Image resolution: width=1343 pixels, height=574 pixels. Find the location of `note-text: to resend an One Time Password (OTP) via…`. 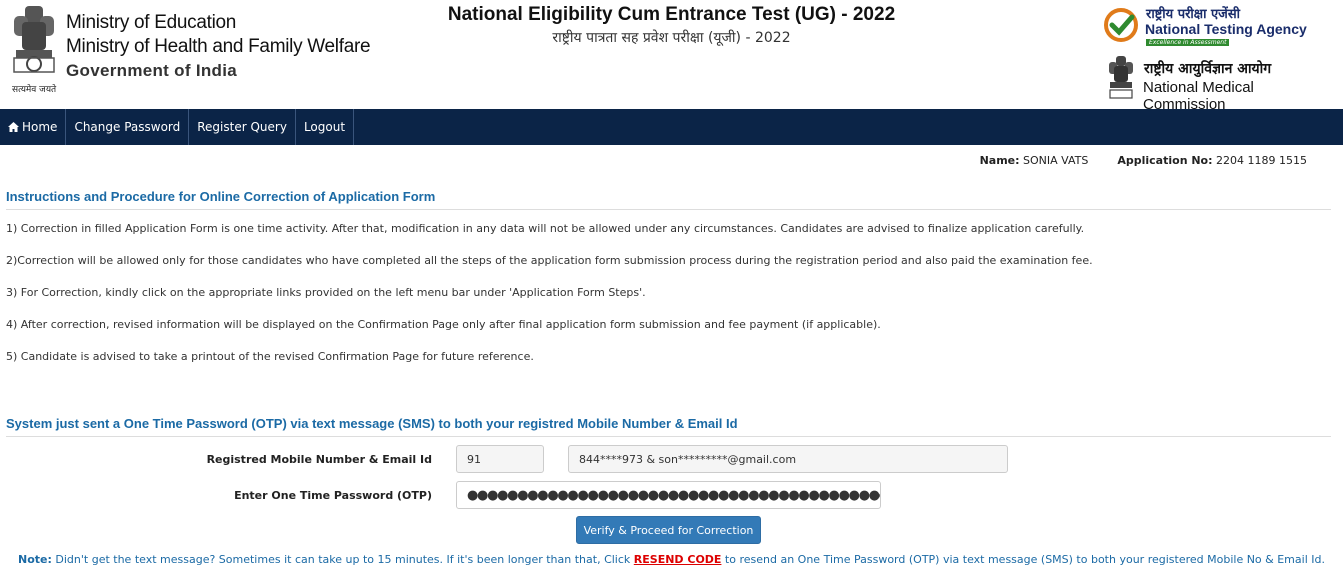

note-text: to resend an One Time Password (OTP) via… is located at coordinates (1023, 559).